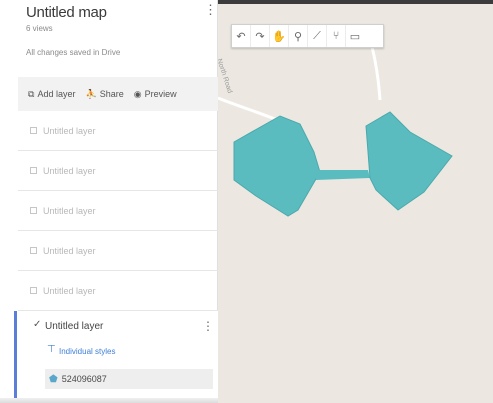 The width and height of the screenshot is (493, 403). I want to click on check-icon: ✓, so click(37, 324).